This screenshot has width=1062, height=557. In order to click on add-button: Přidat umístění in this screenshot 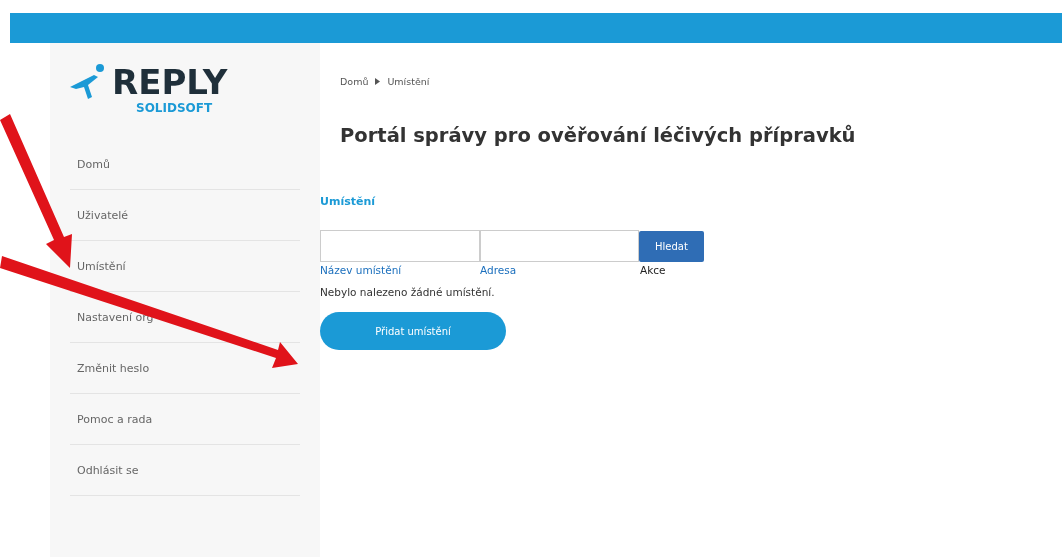, I will do `click(413, 331)`.